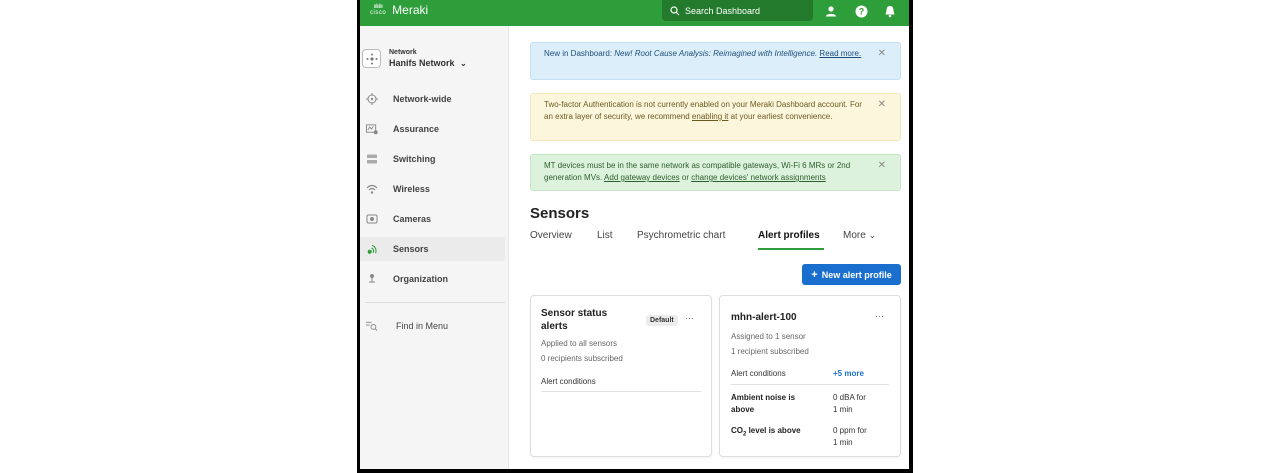 The height and width of the screenshot is (473, 1270). Describe the element at coordinates (422, 326) in the screenshot. I see `find-in-menu-label: Find in Menu` at that location.